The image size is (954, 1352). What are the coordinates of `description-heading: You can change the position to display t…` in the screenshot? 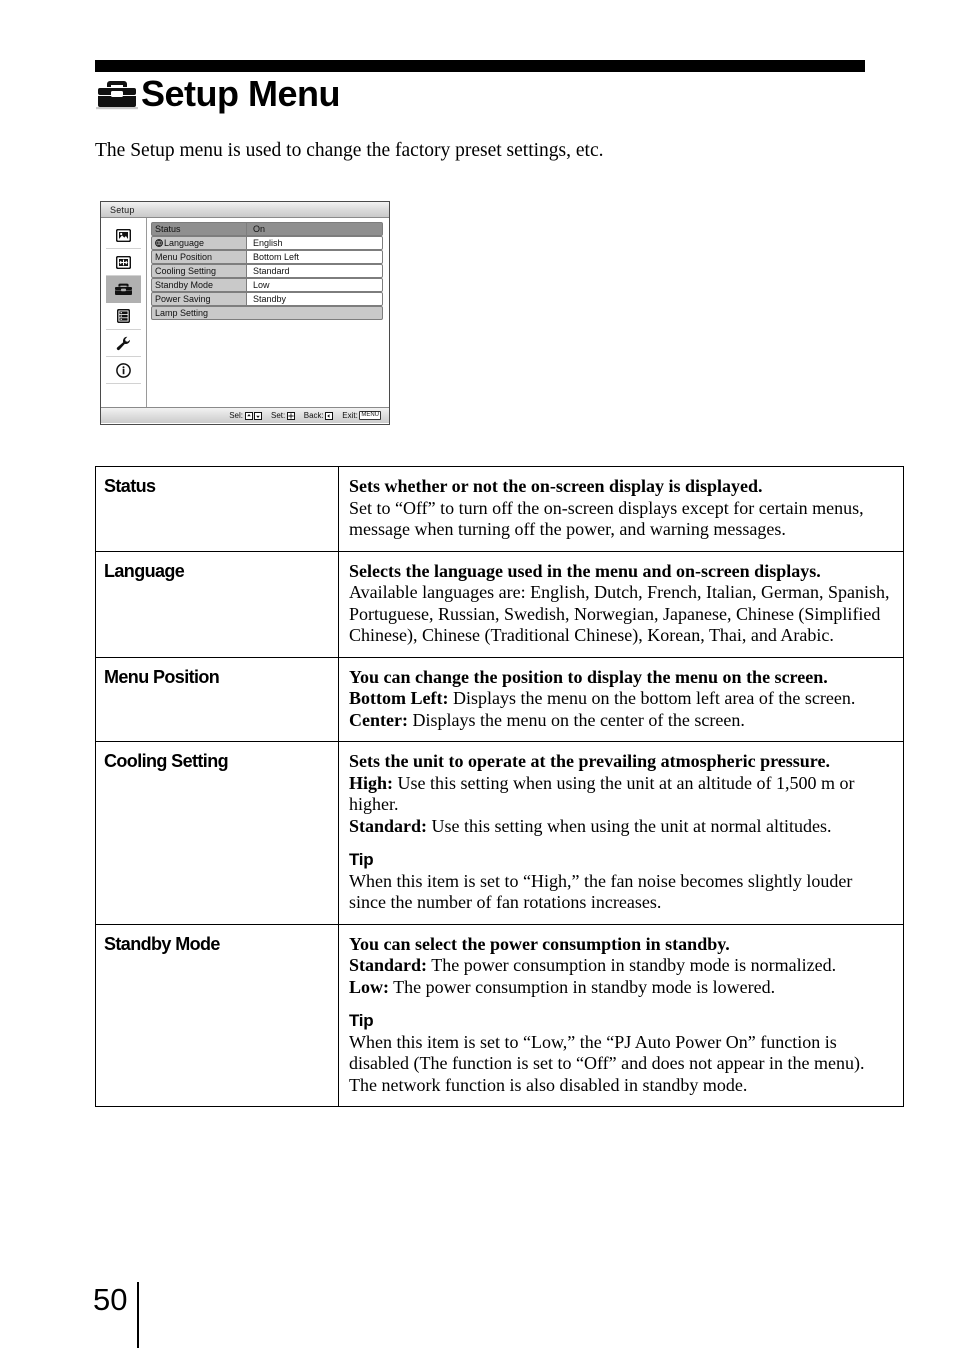 It's located at (588, 676).